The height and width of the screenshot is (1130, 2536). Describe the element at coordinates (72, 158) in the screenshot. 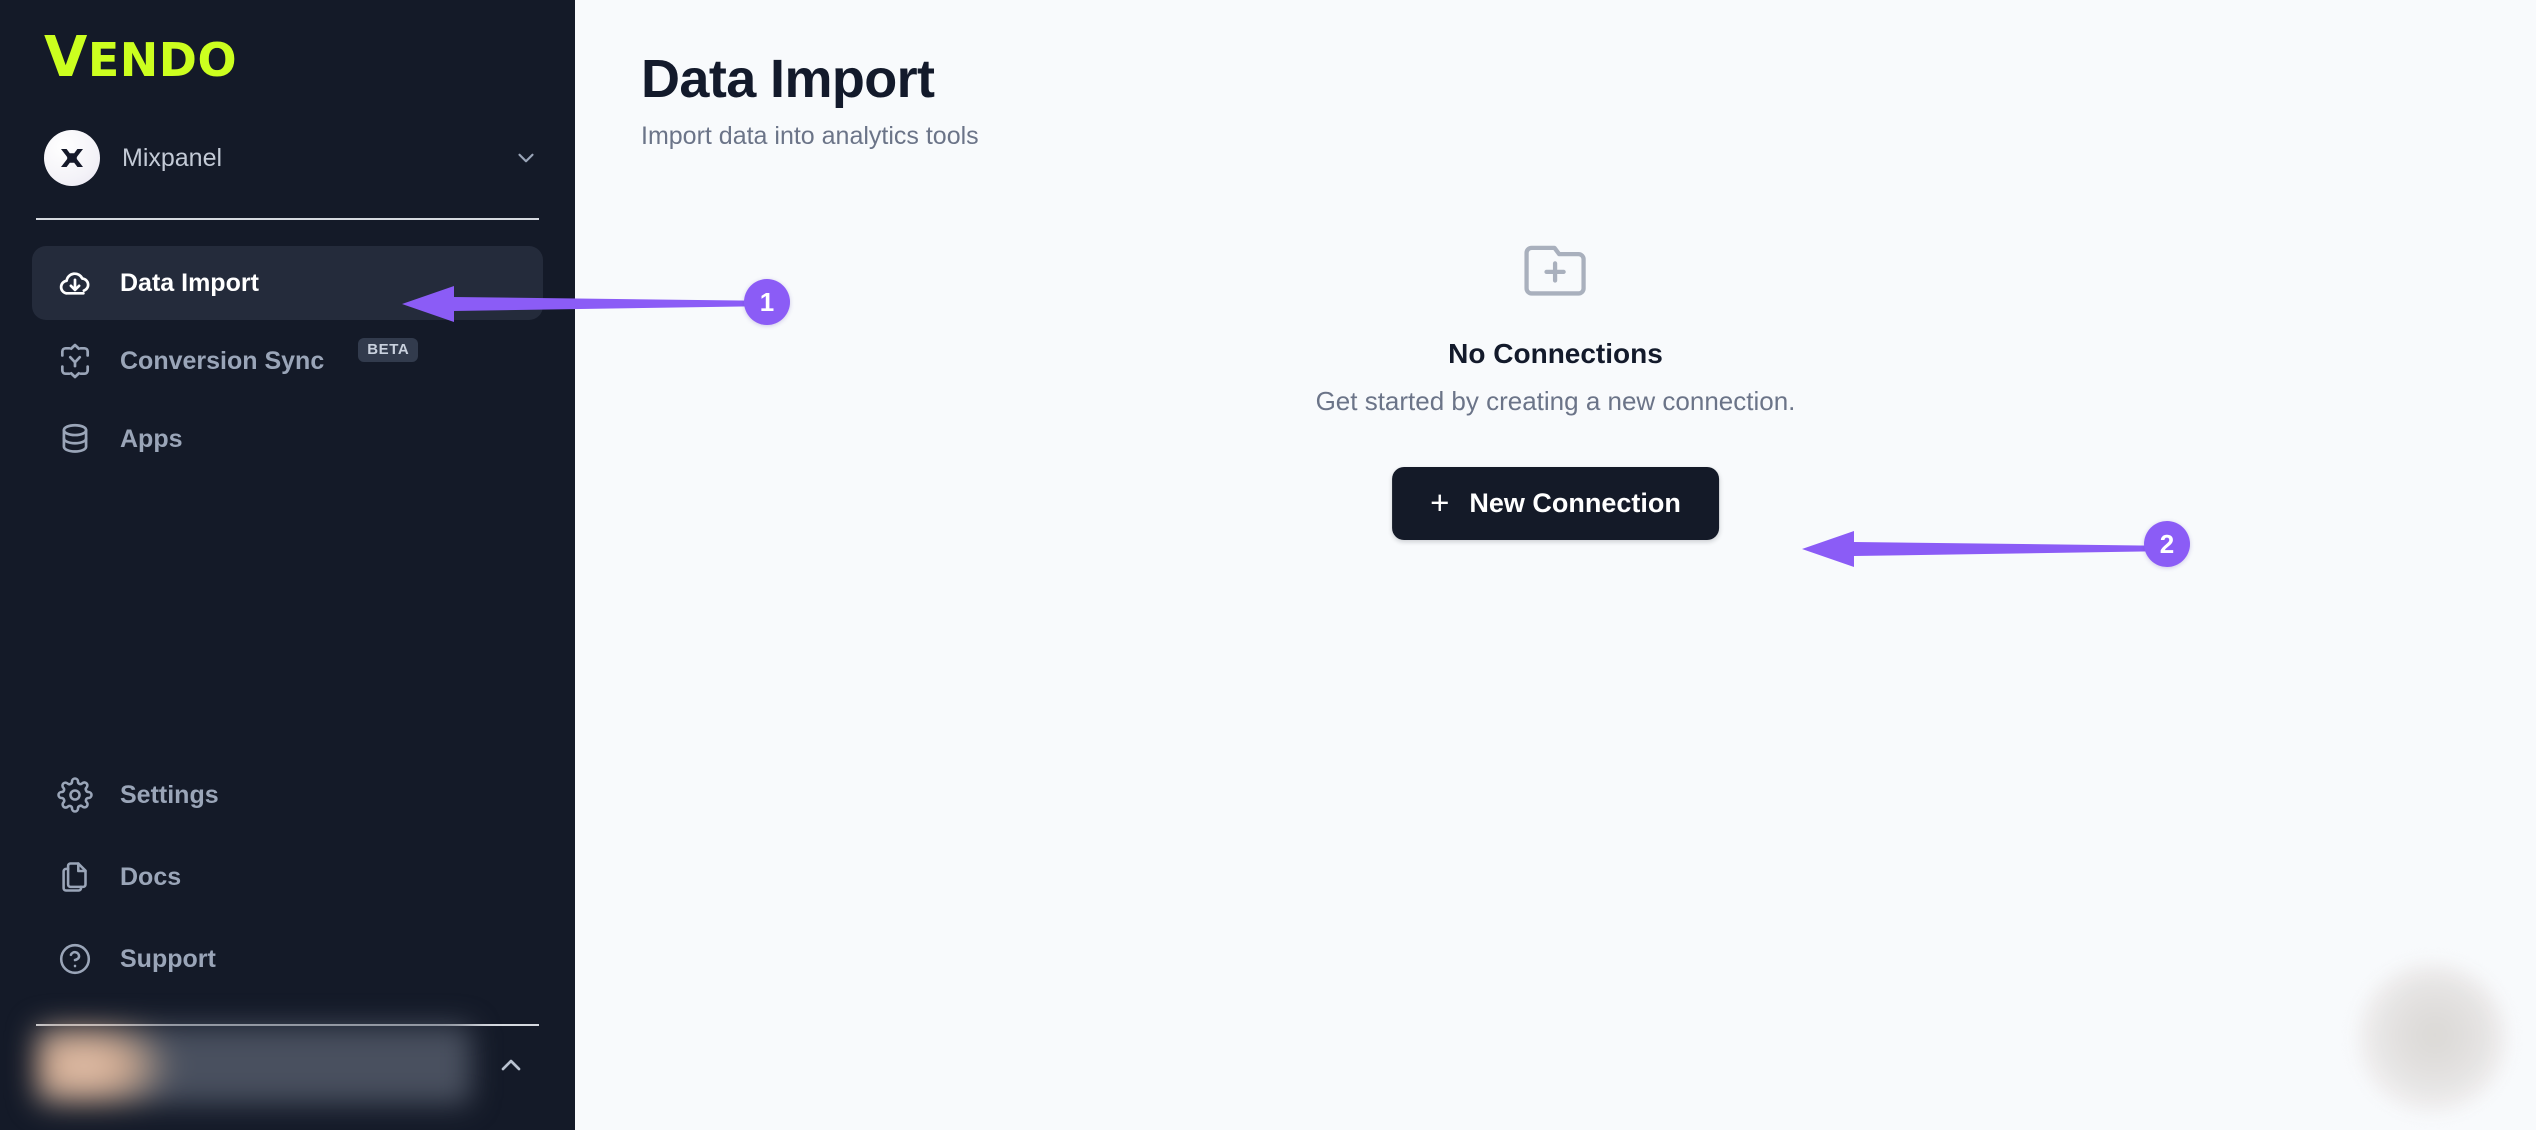

I see `mixpanel-logo-icon` at that location.